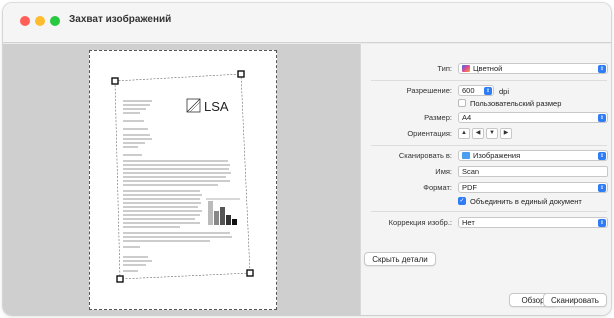 The image size is (614, 318). Describe the element at coordinates (506, 133) in the screenshot. I see `orientation-right-button: ▶` at that location.